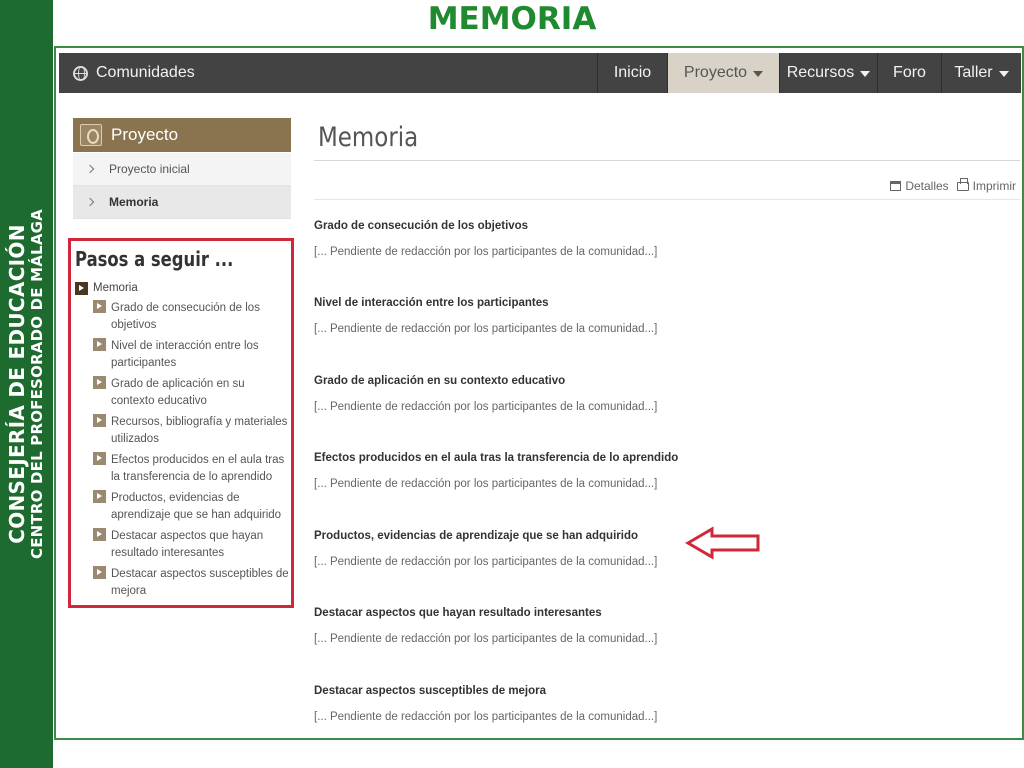  I want to click on steps-root-label: Memoria, so click(115, 288).